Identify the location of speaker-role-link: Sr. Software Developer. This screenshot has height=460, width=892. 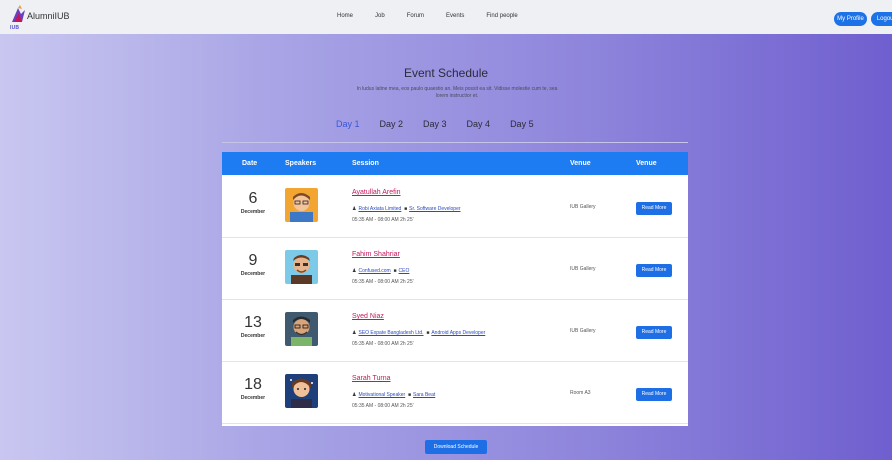
(434, 209).